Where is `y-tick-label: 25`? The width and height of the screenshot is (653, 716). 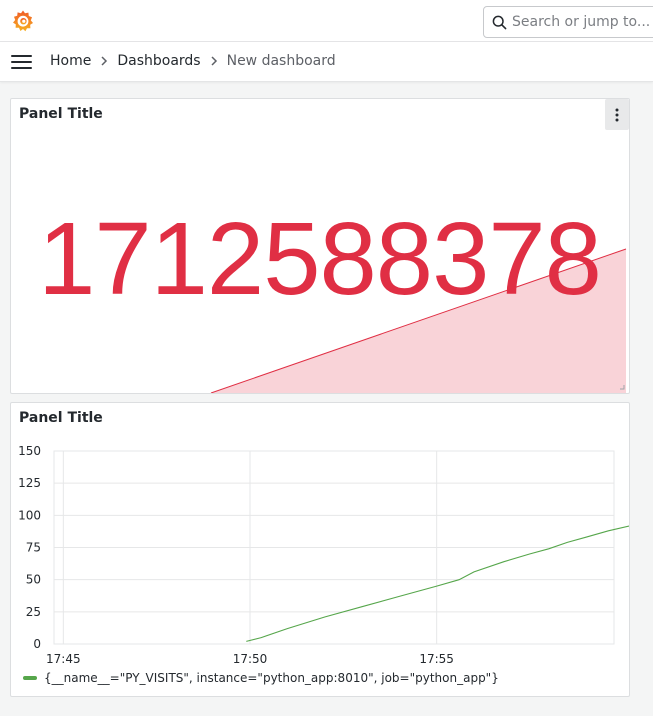
y-tick-label: 25 is located at coordinates (33, 612).